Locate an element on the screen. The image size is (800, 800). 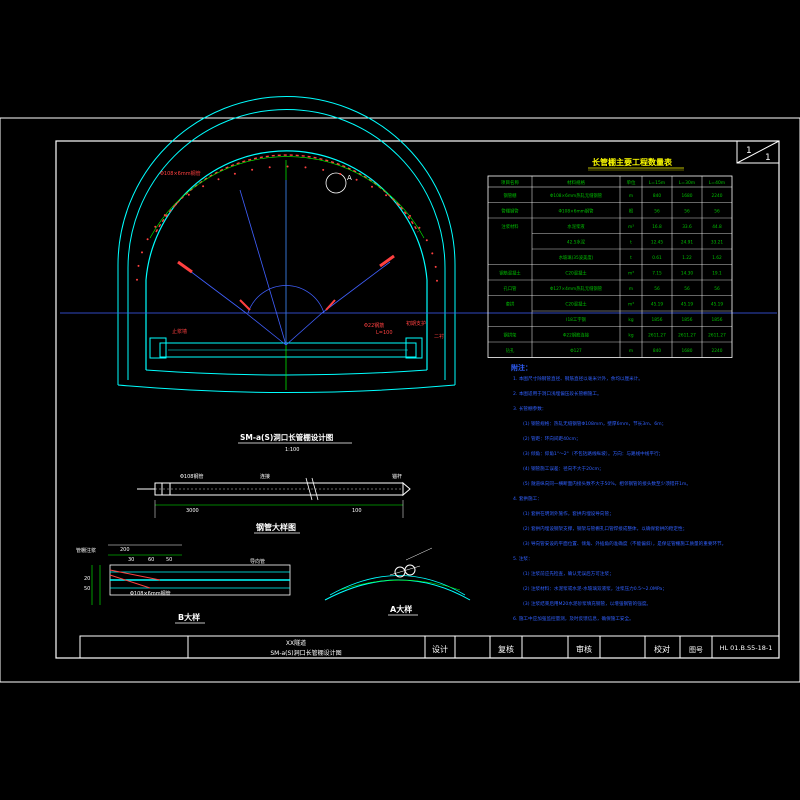
table-cell: 45.19 is located at coordinates (717, 304).